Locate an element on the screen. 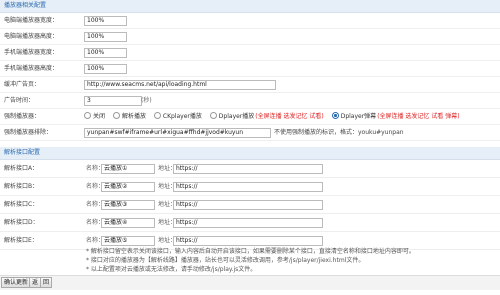 Image resolution: width=500 pixels, height=295 pixels. radio-parse-label: 解析播放 is located at coordinates (133, 116).